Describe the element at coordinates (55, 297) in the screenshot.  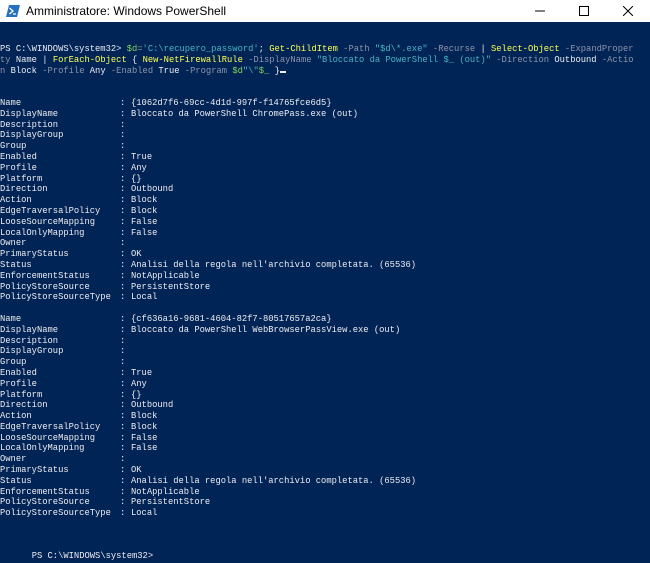
I see `property-name: PolicyStoreSourceType` at that location.